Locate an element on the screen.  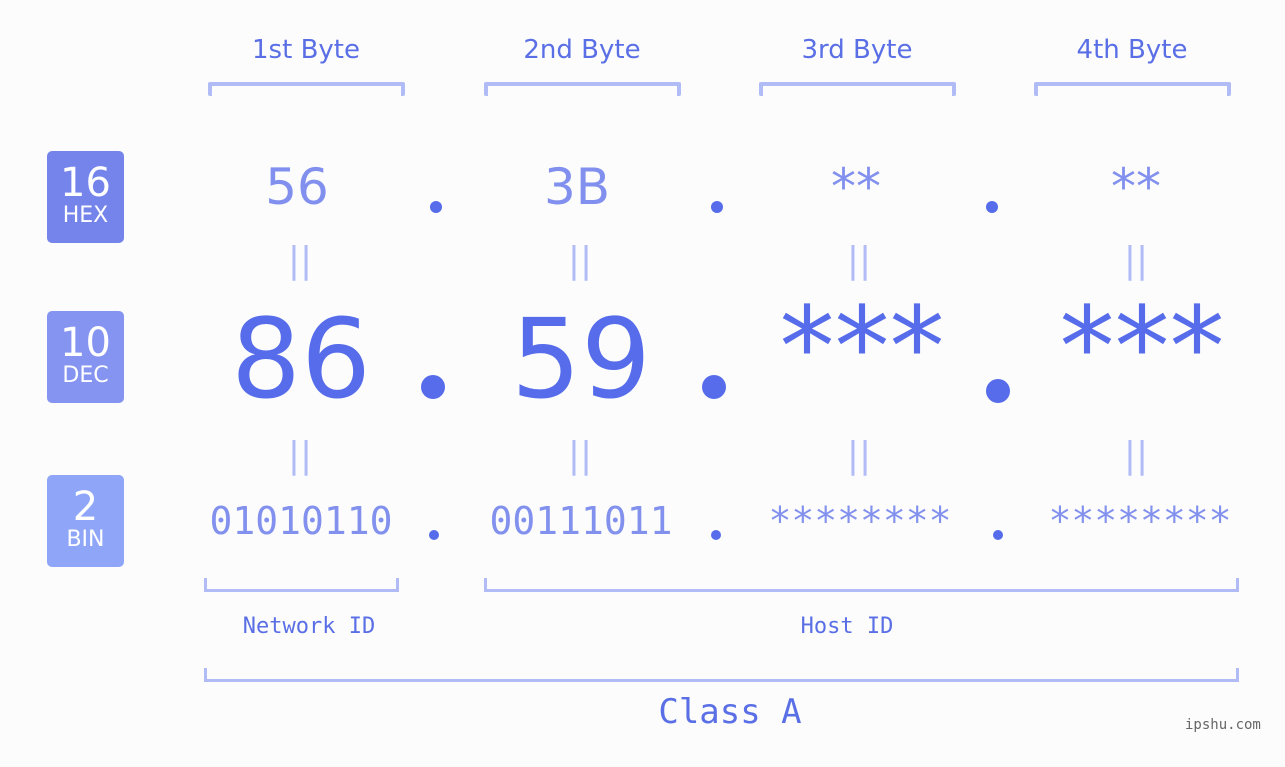
bin-base-label: BIN is located at coordinates (85, 539).